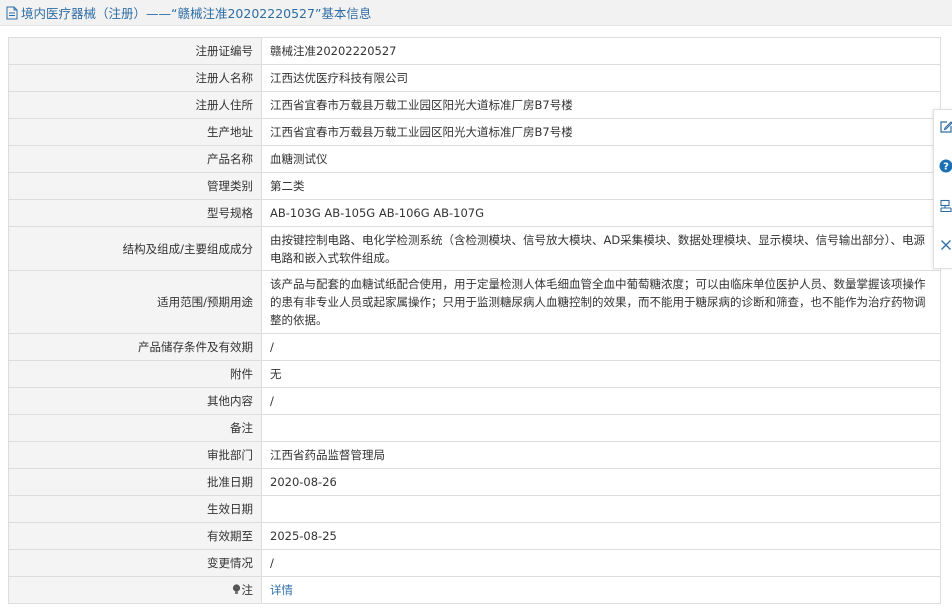 The image size is (952, 612). What do you see at coordinates (196, 13) in the screenshot?
I see `page-title: 境内医疗器械（注册）——“赣械注准20202220527”基本信息` at bounding box center [196, 13].